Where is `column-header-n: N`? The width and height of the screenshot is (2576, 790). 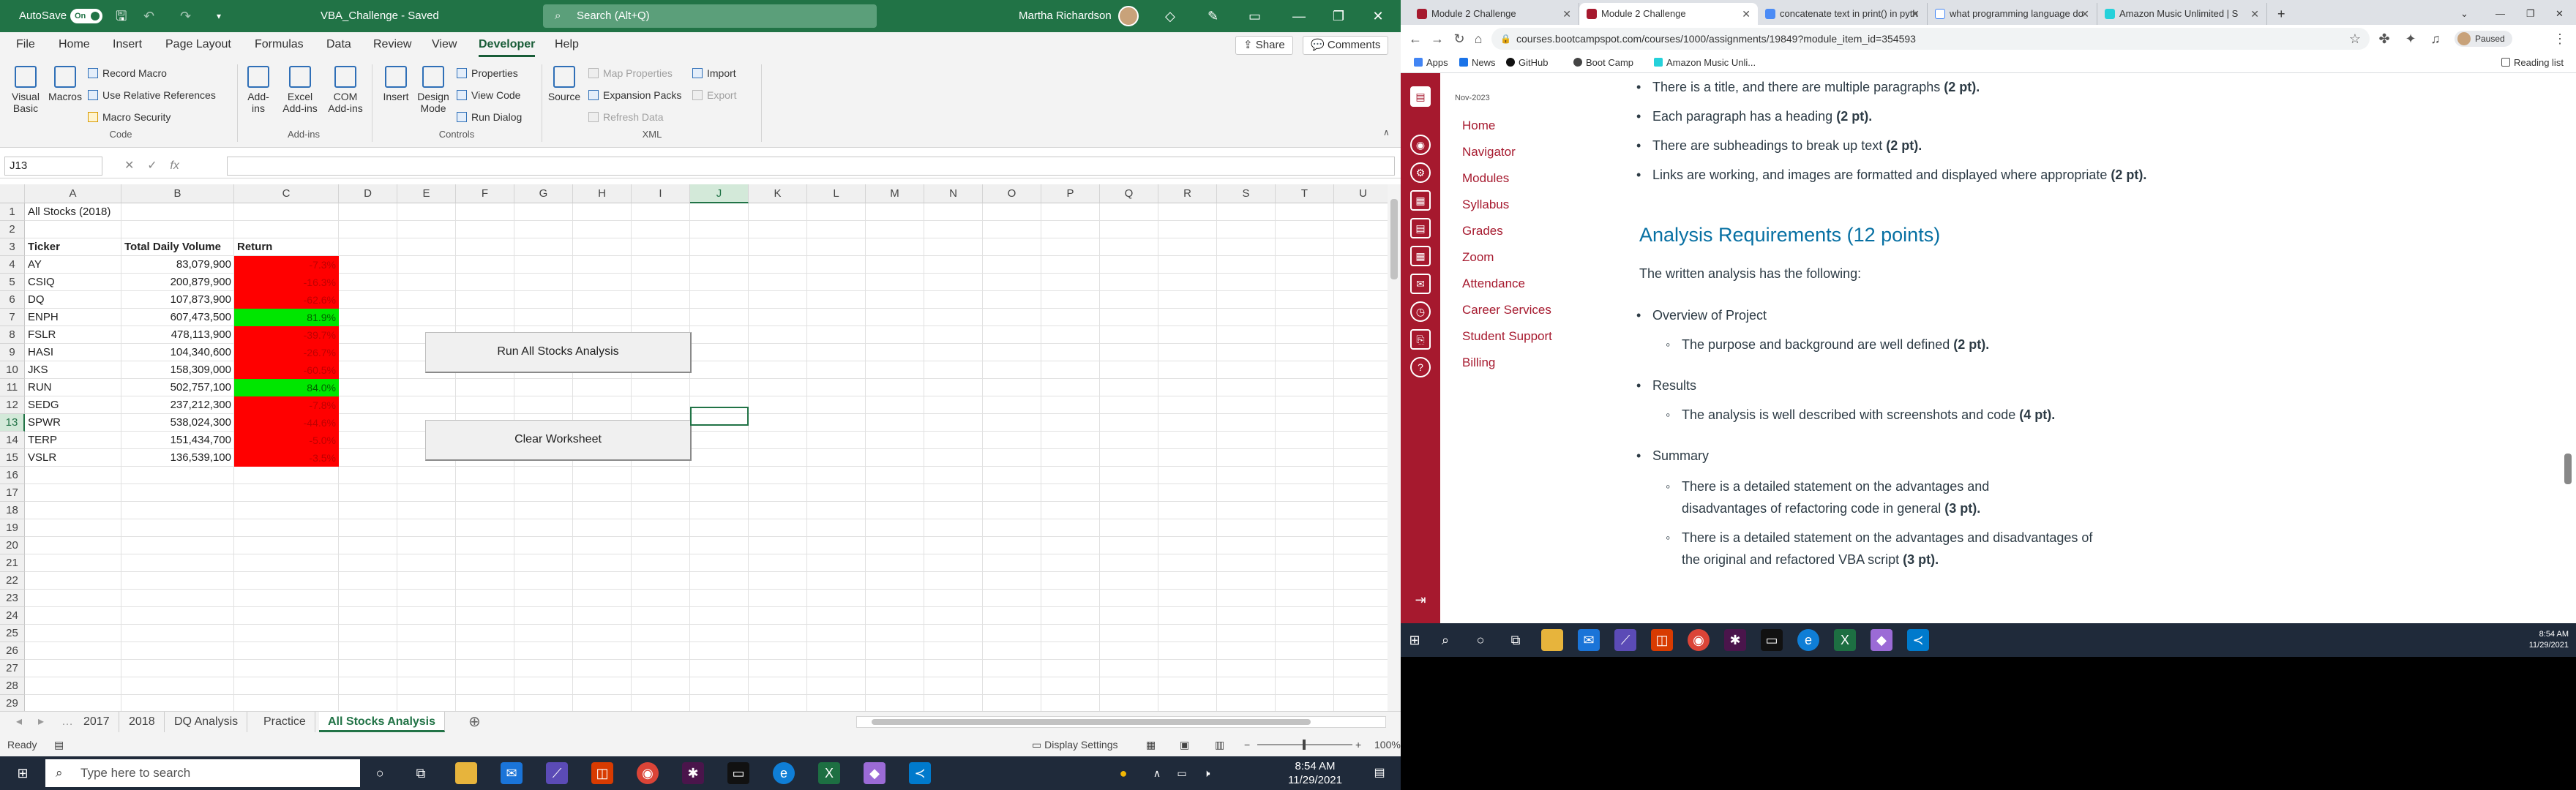 column-header-n: N is located at coordinates (953, 193).